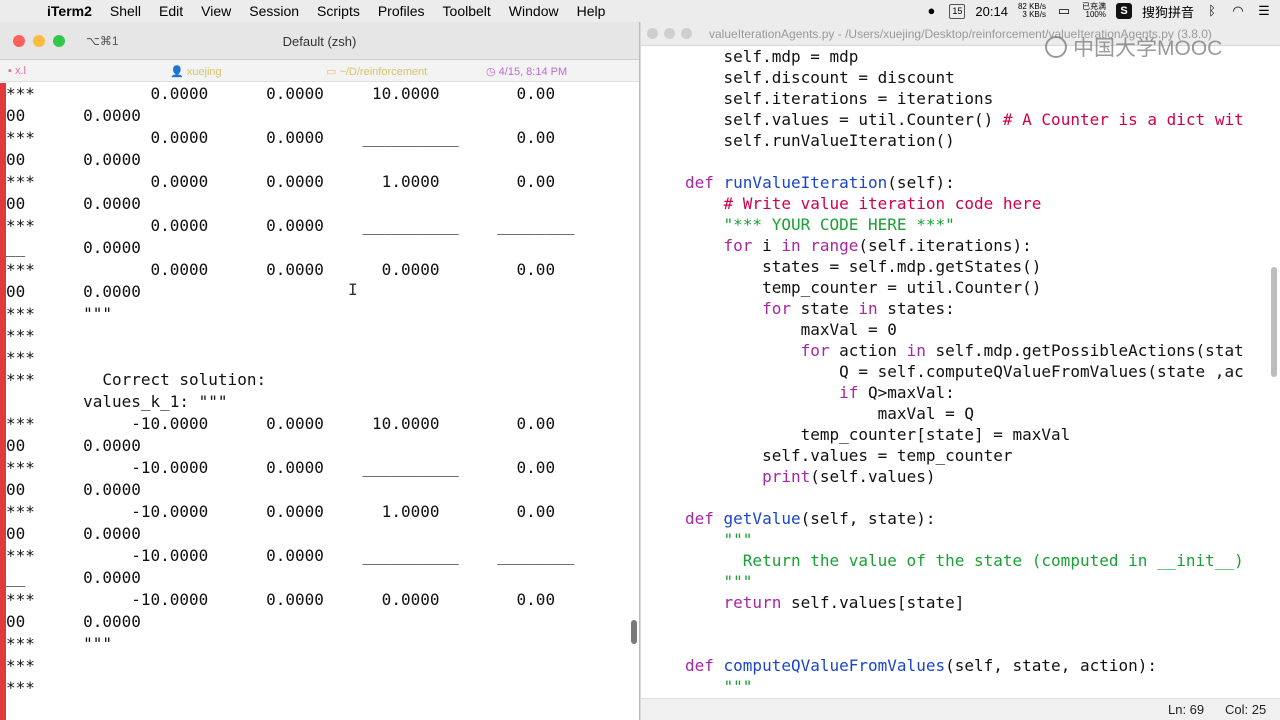 This screenshot has width=1280, height=720. Describe the element at coordinates (964, 245) in the screenshot. I see `code-line: for i in range(self.iterations):` at that location.